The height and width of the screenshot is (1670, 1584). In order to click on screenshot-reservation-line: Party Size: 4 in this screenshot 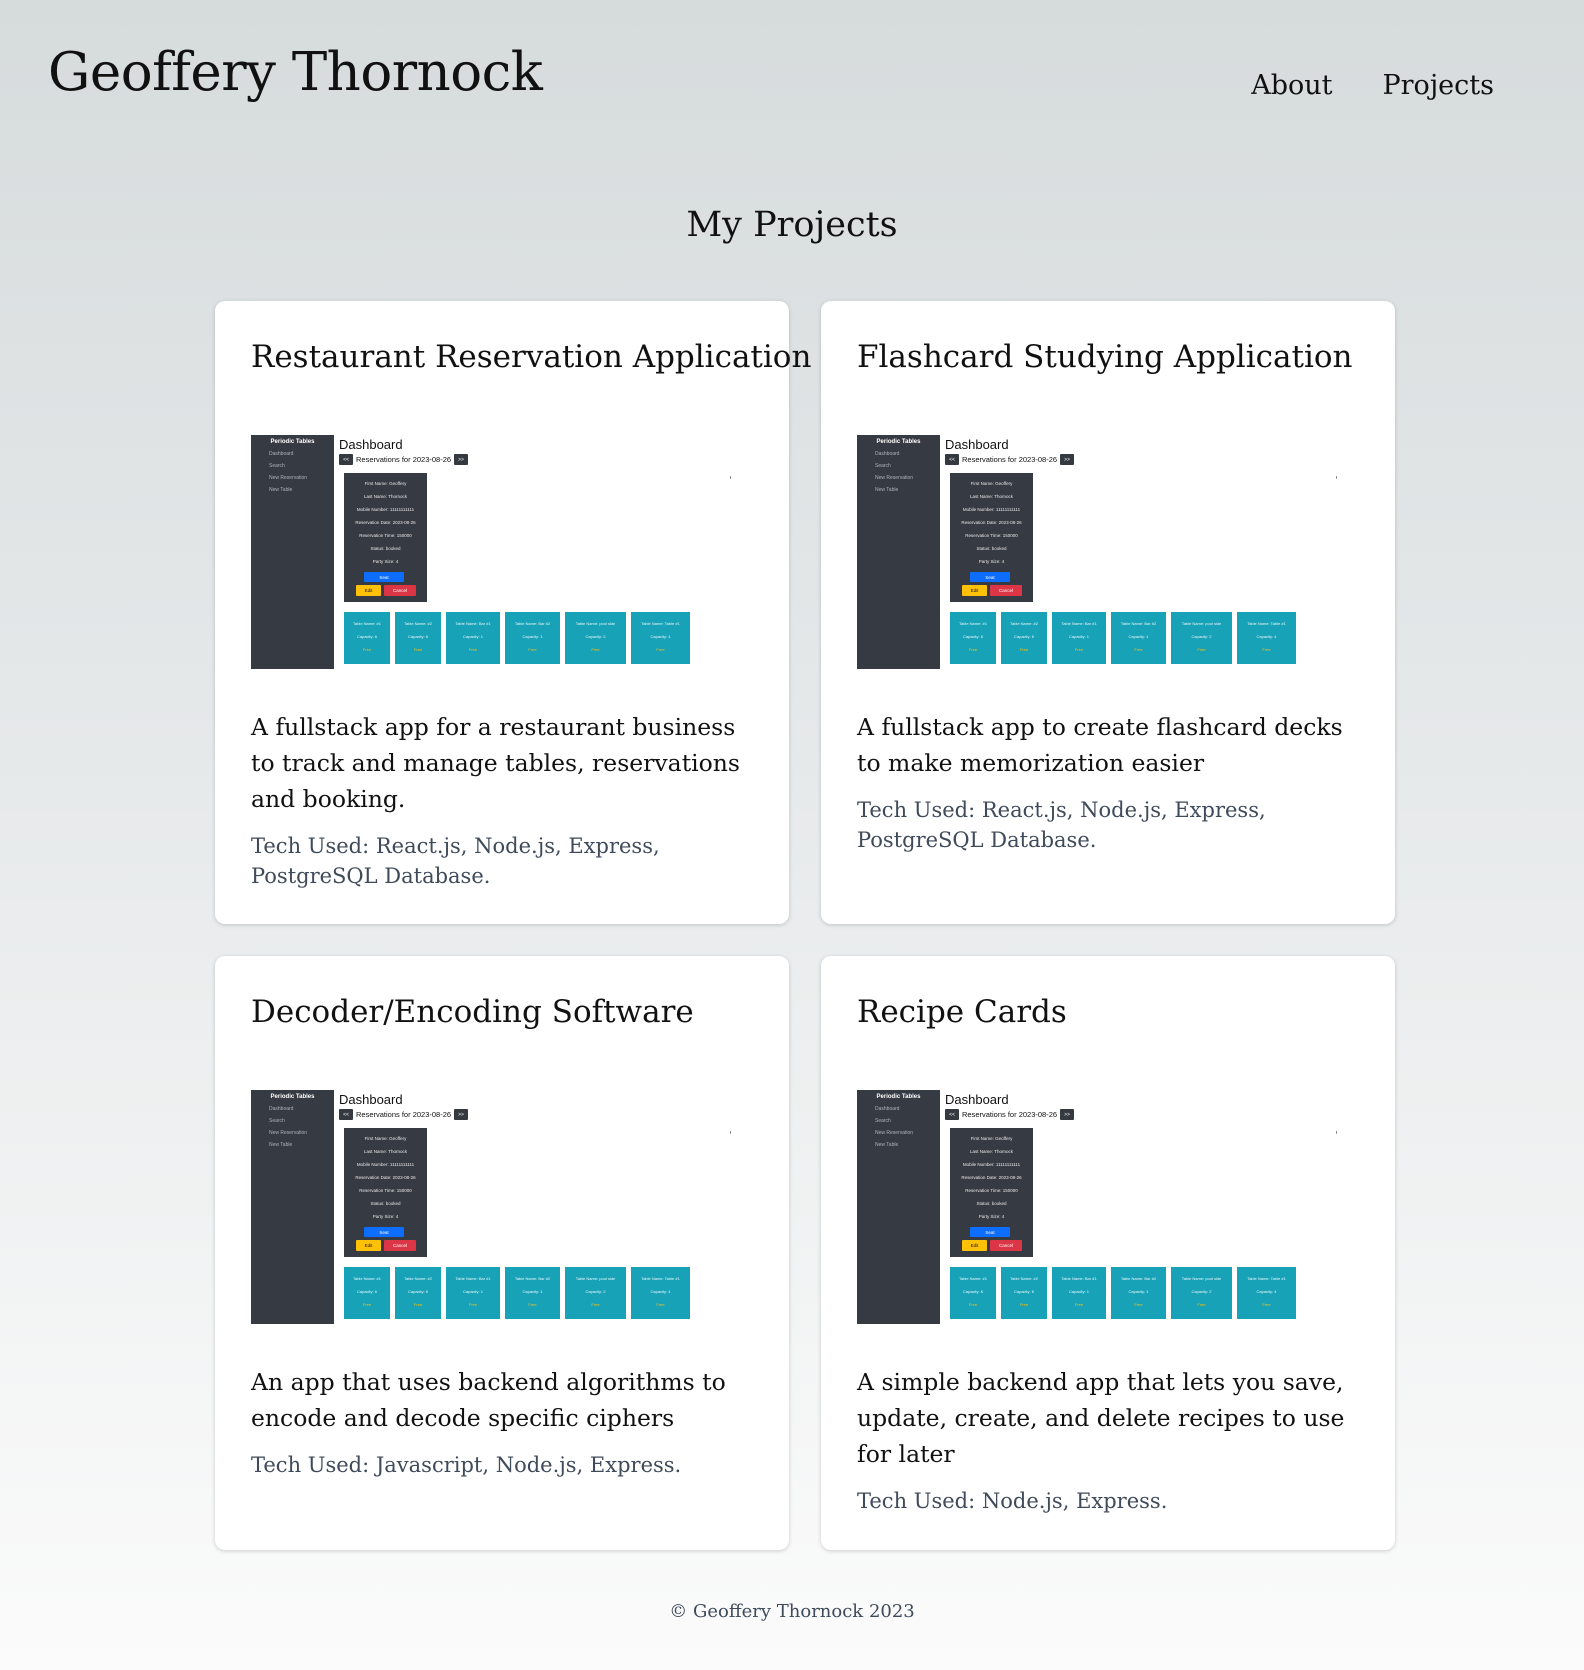, I will do `click(385, 1216)`.